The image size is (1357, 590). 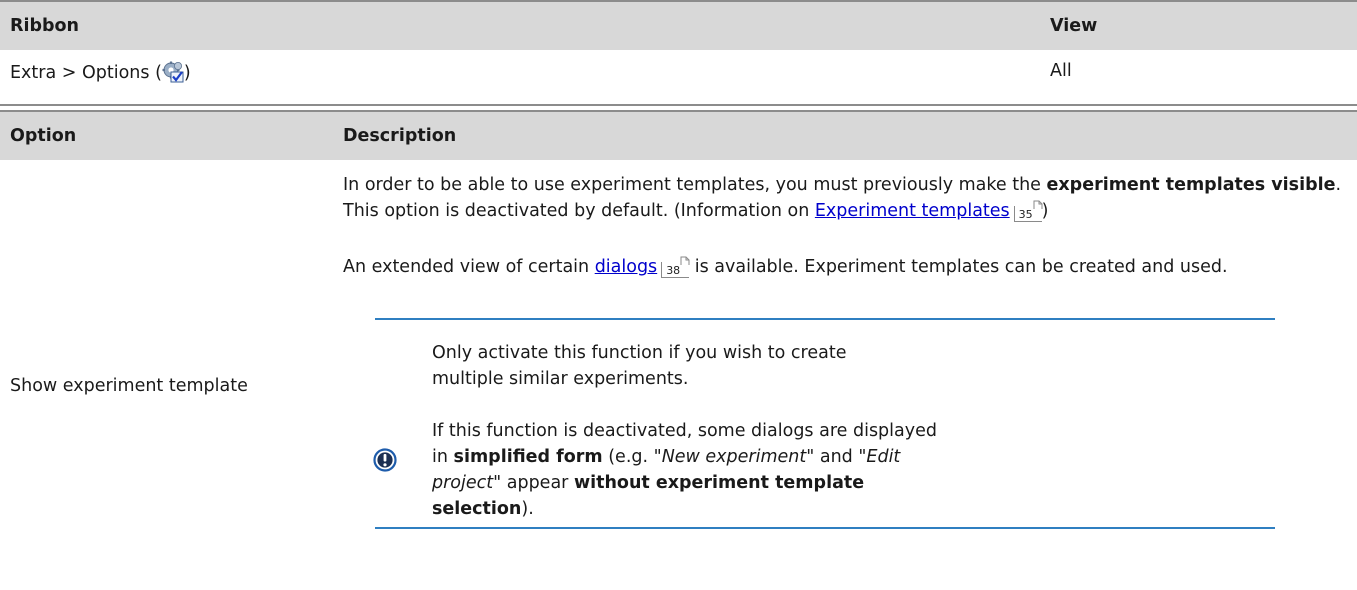 I want to click on view-value: All, so click(x=1061, y=71).